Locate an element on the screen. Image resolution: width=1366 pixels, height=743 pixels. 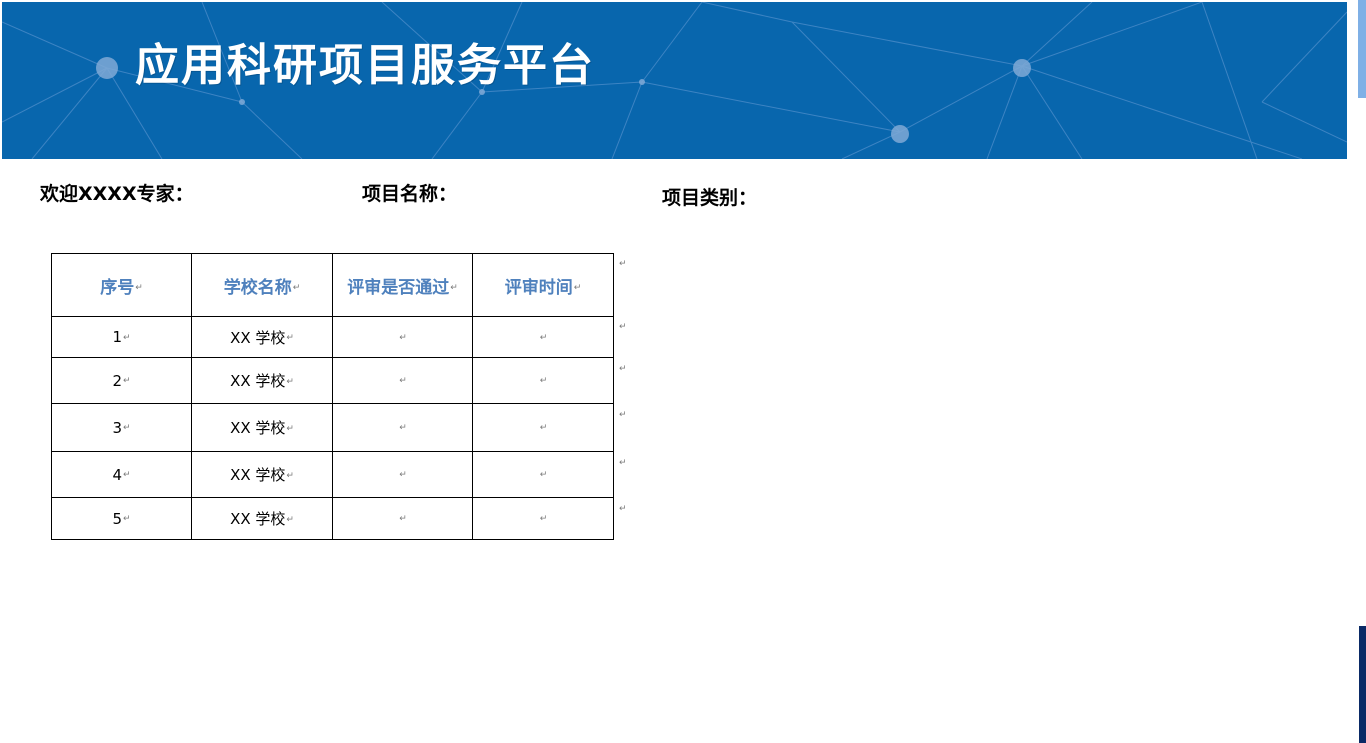
table-row: 3↵ XX 学校↵ ↵ ↵ is located at coordinates (332, 427).